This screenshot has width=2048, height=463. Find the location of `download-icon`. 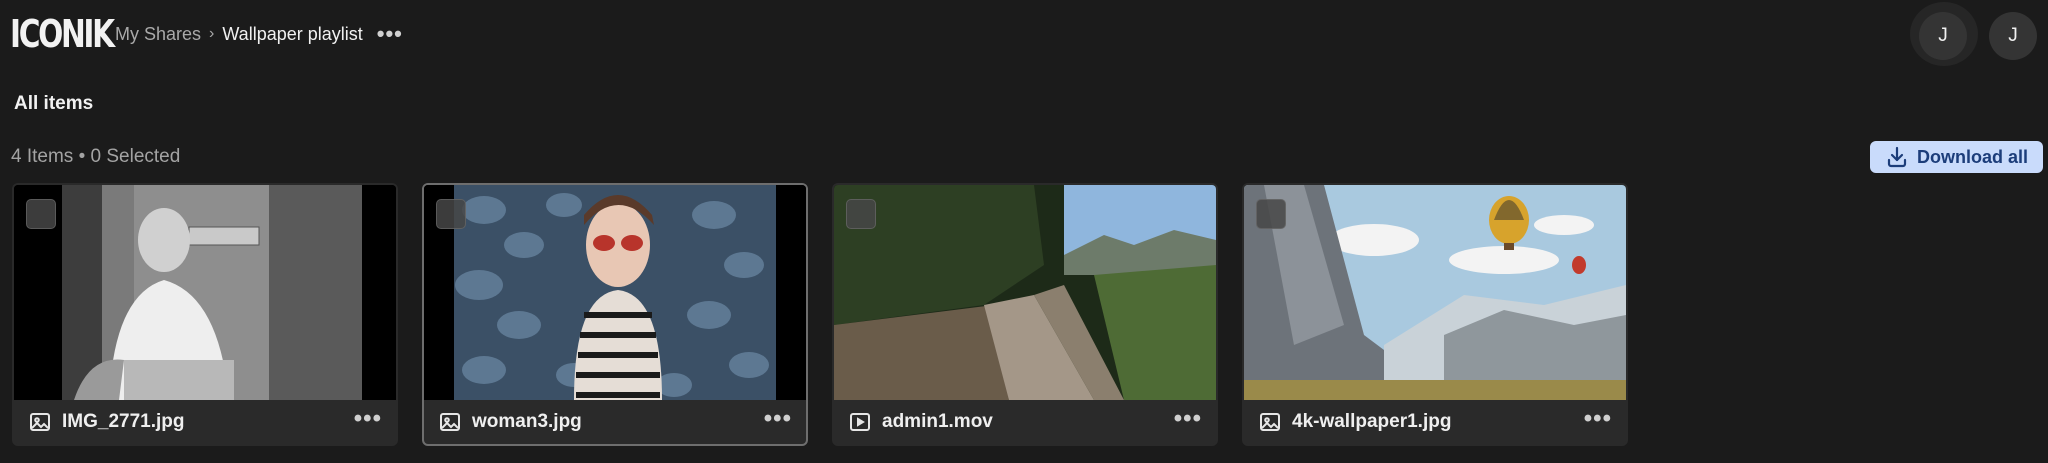

download-icon is located at coordinates (1897, 157).